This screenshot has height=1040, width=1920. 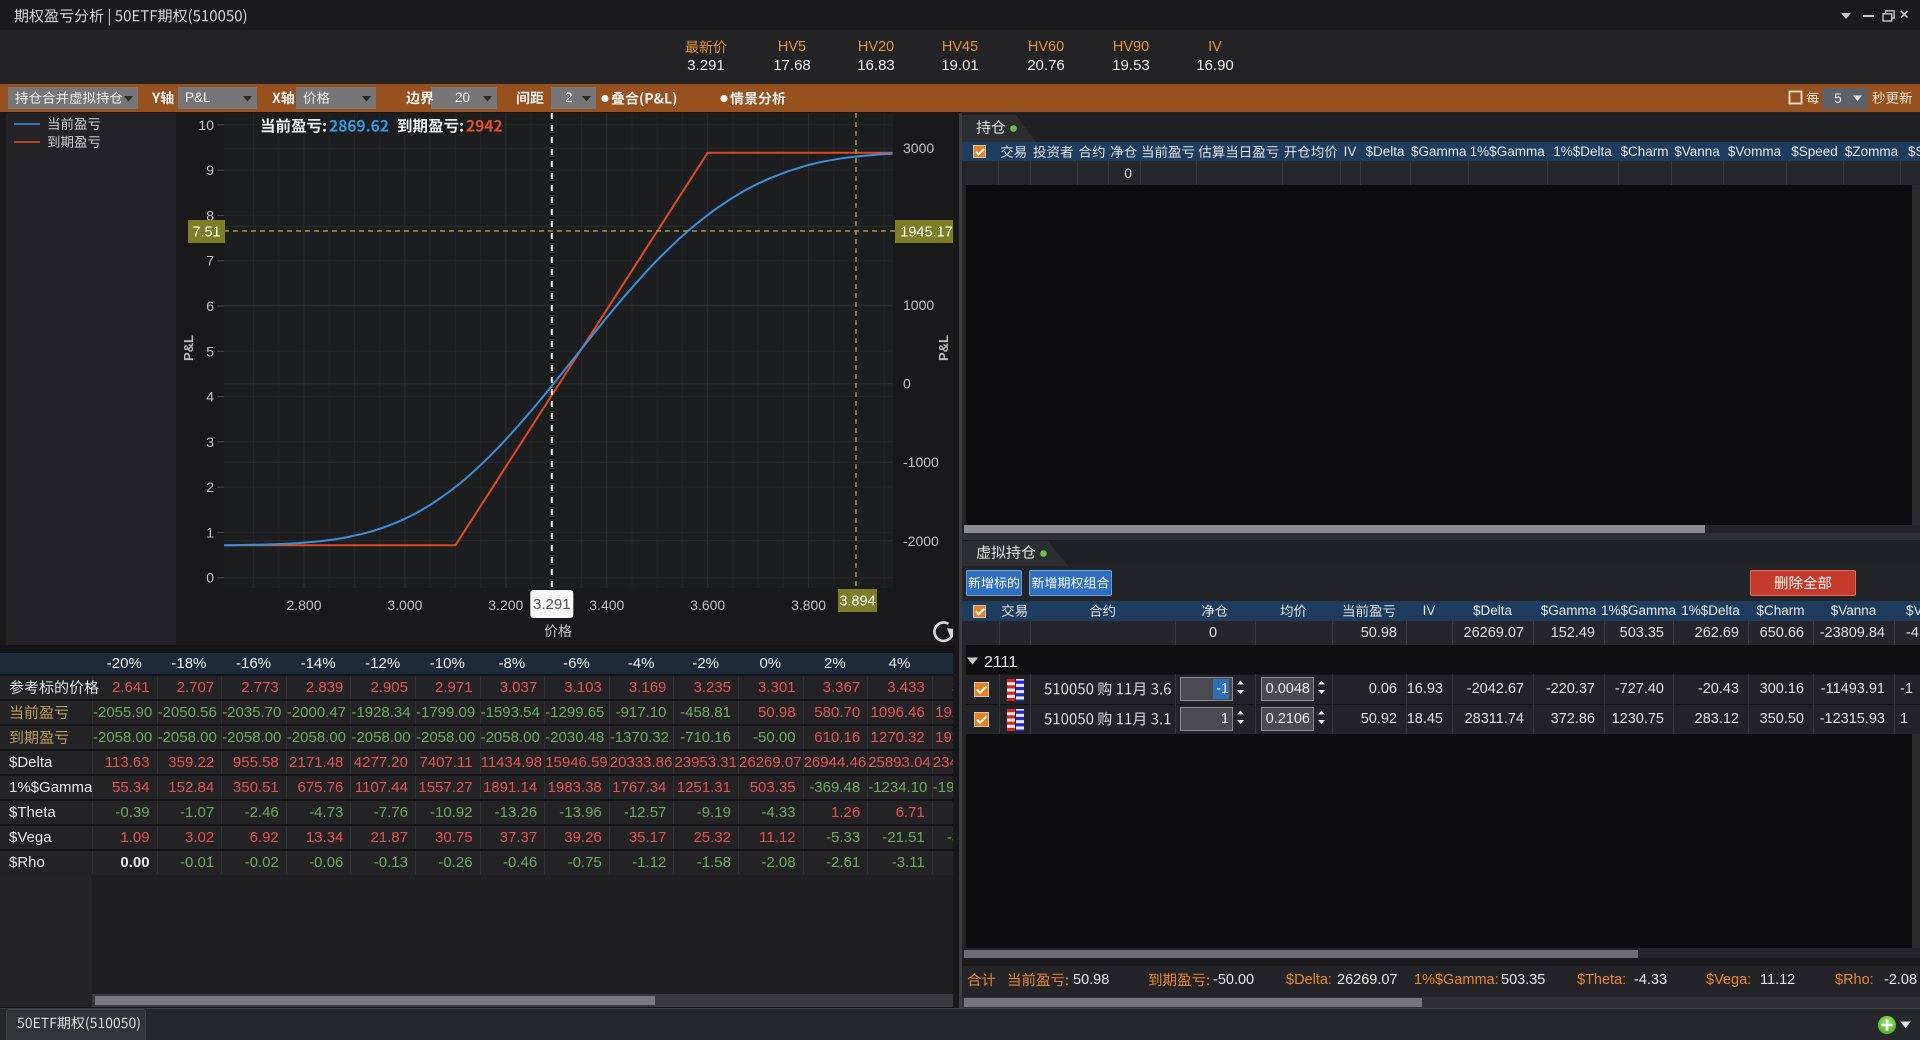 What do you see at coordinates (210, 261) in the screenshot?
I see `svg-text: 7` at bounding box center [210, 261].